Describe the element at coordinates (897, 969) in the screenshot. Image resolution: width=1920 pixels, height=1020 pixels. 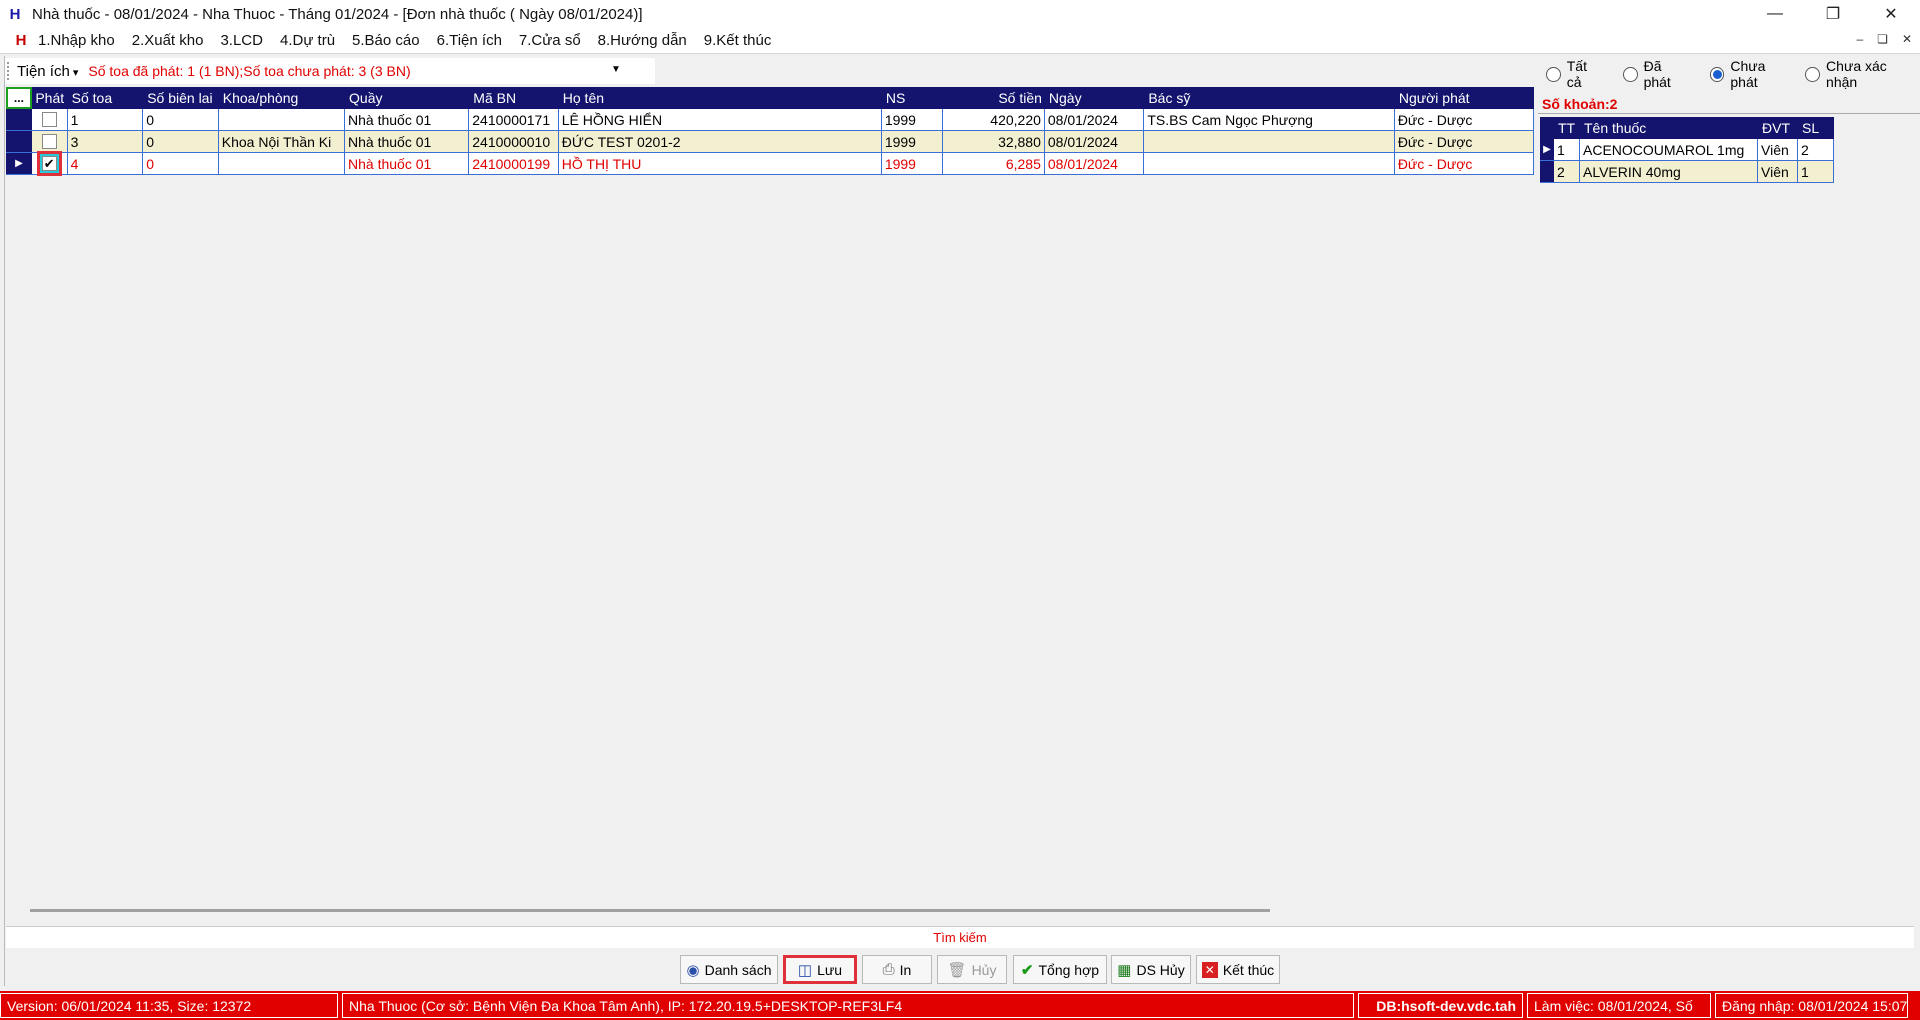
I see `in-button: ⎙ In` at that location.